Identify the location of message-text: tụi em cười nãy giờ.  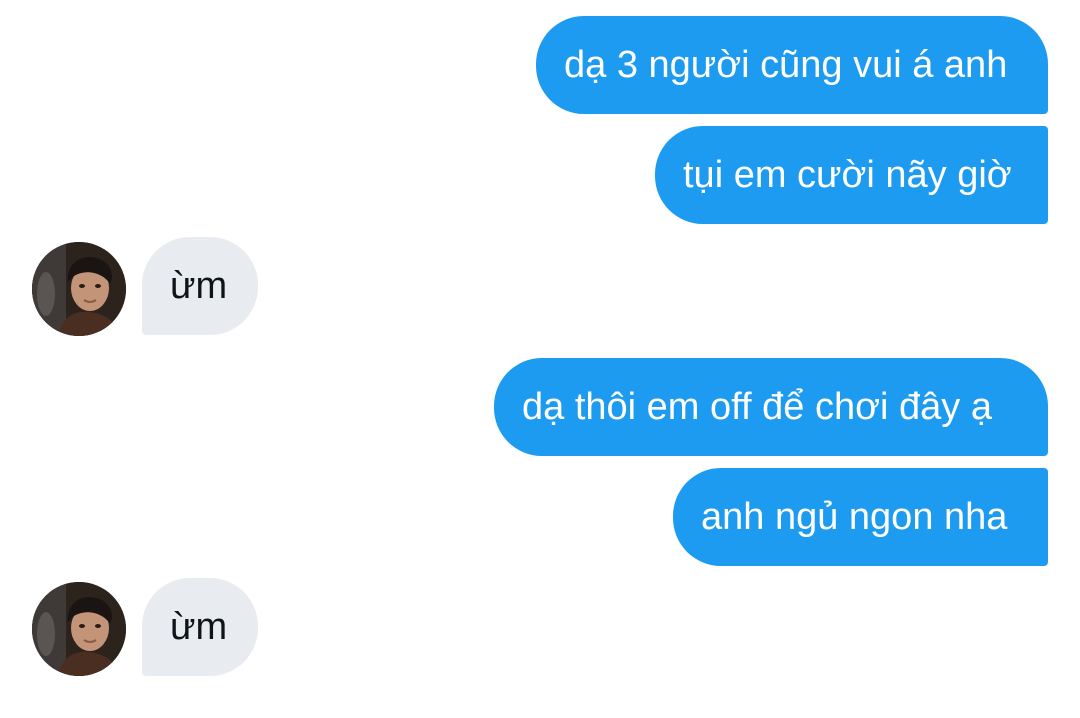
(847, 175).